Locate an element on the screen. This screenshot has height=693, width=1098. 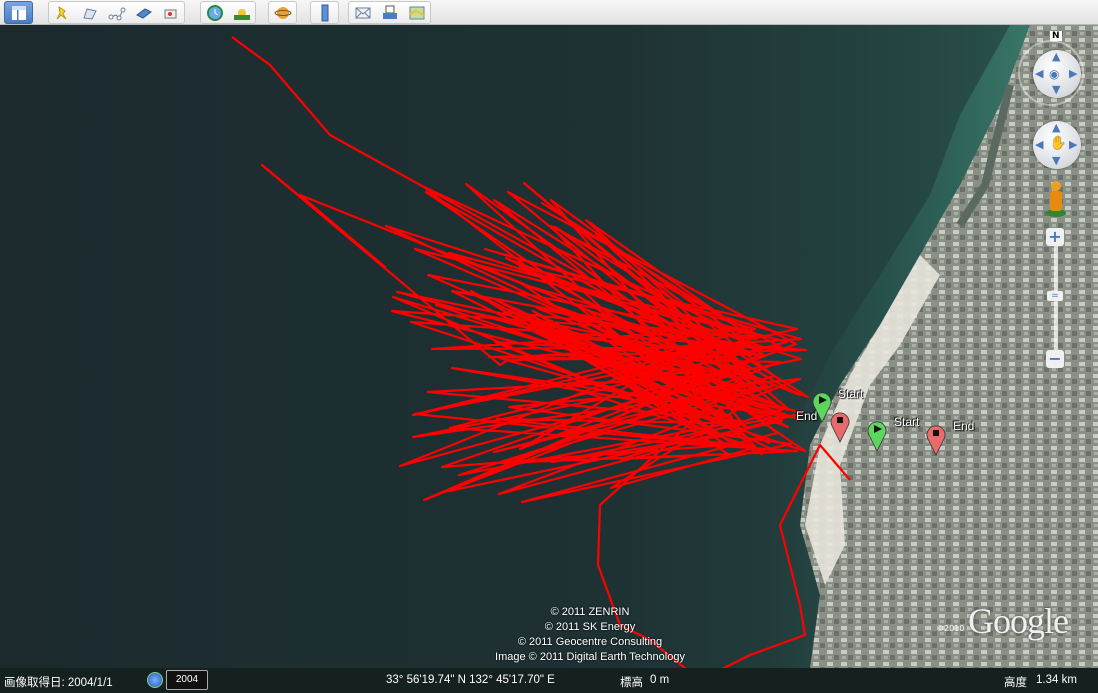
move-joystick: ▲ ▼ ◀ ▶ ✋ is located at coordinates (1057, 145).